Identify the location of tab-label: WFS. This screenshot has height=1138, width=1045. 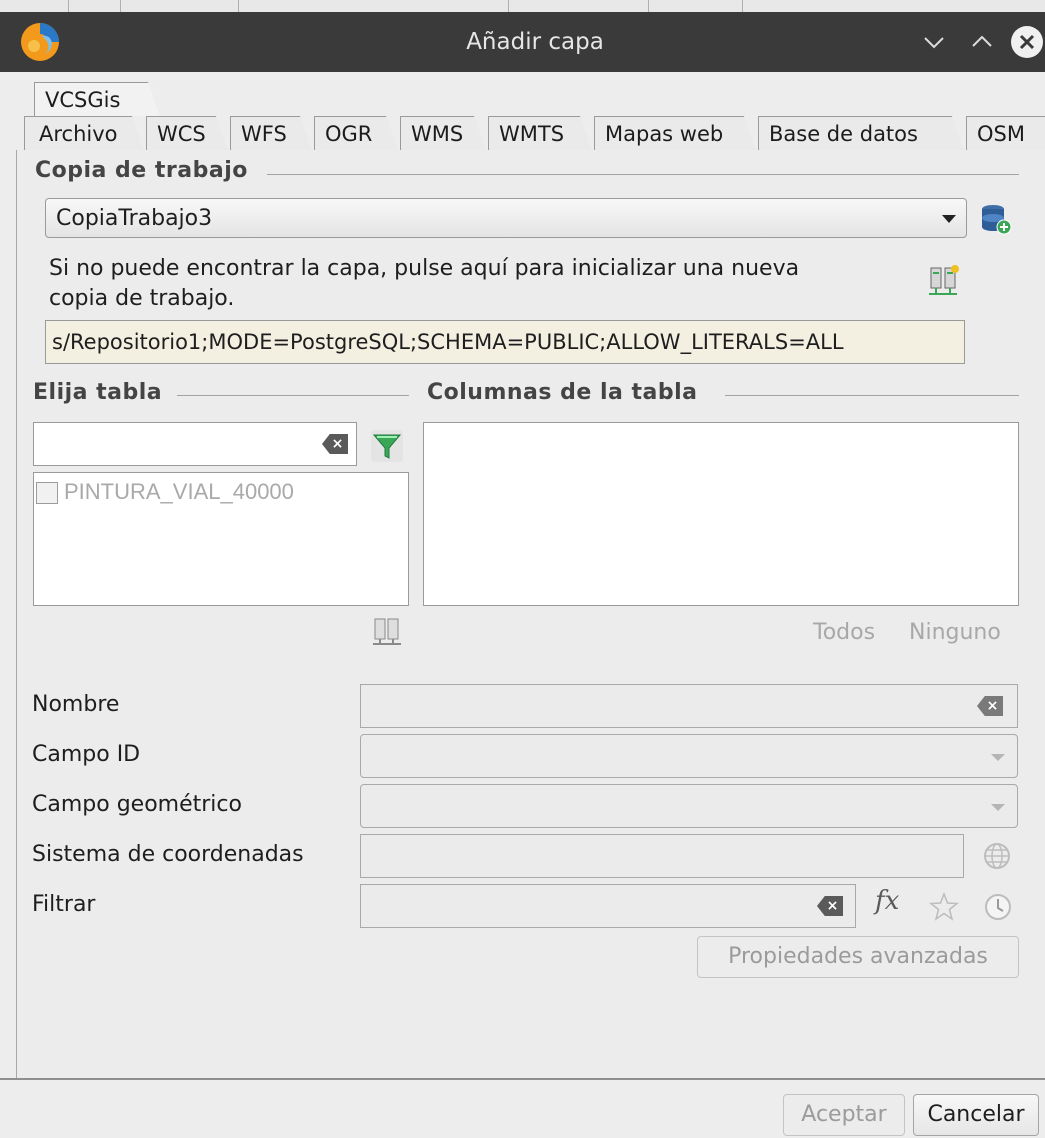
(264, 134).